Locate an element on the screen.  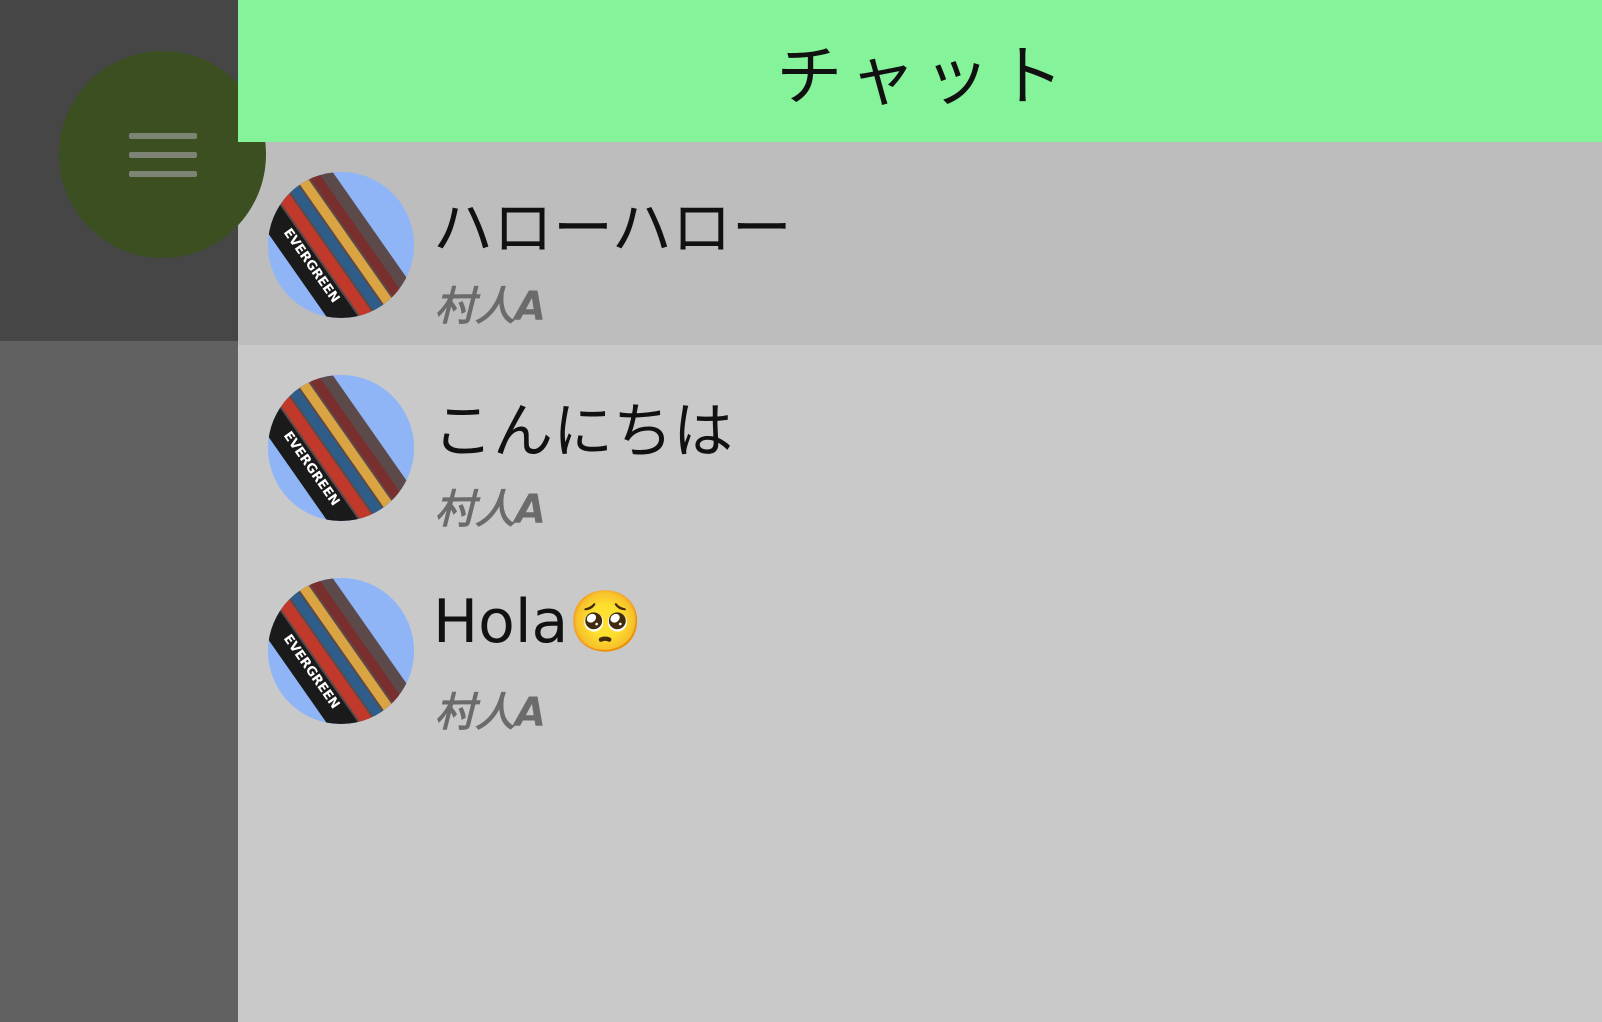
chat-title: こんにちは is located at coordinates (583, 432).